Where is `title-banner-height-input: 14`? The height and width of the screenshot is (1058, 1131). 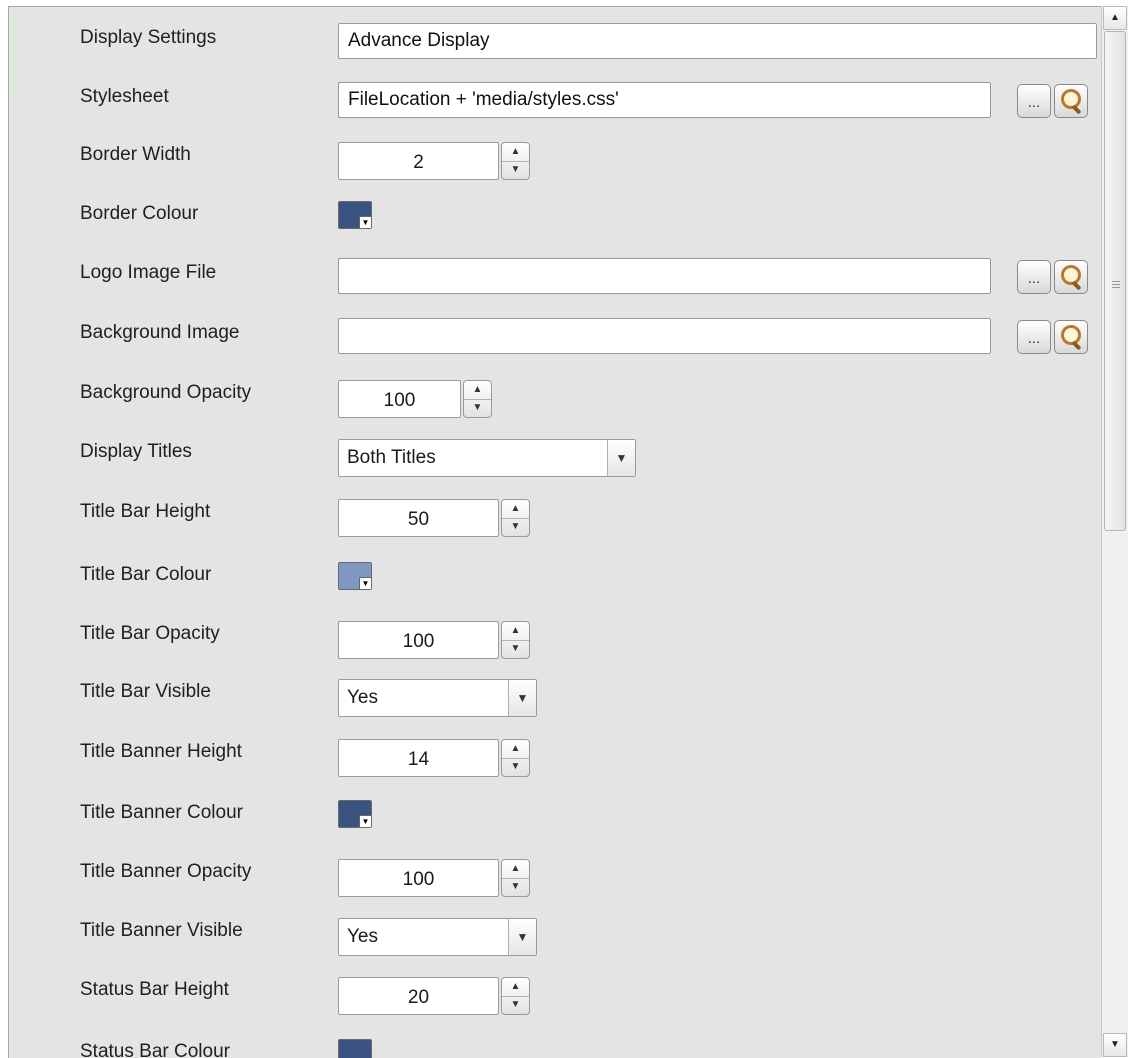
title-banner-height-input: 14 is located at coordinates (418, 758).